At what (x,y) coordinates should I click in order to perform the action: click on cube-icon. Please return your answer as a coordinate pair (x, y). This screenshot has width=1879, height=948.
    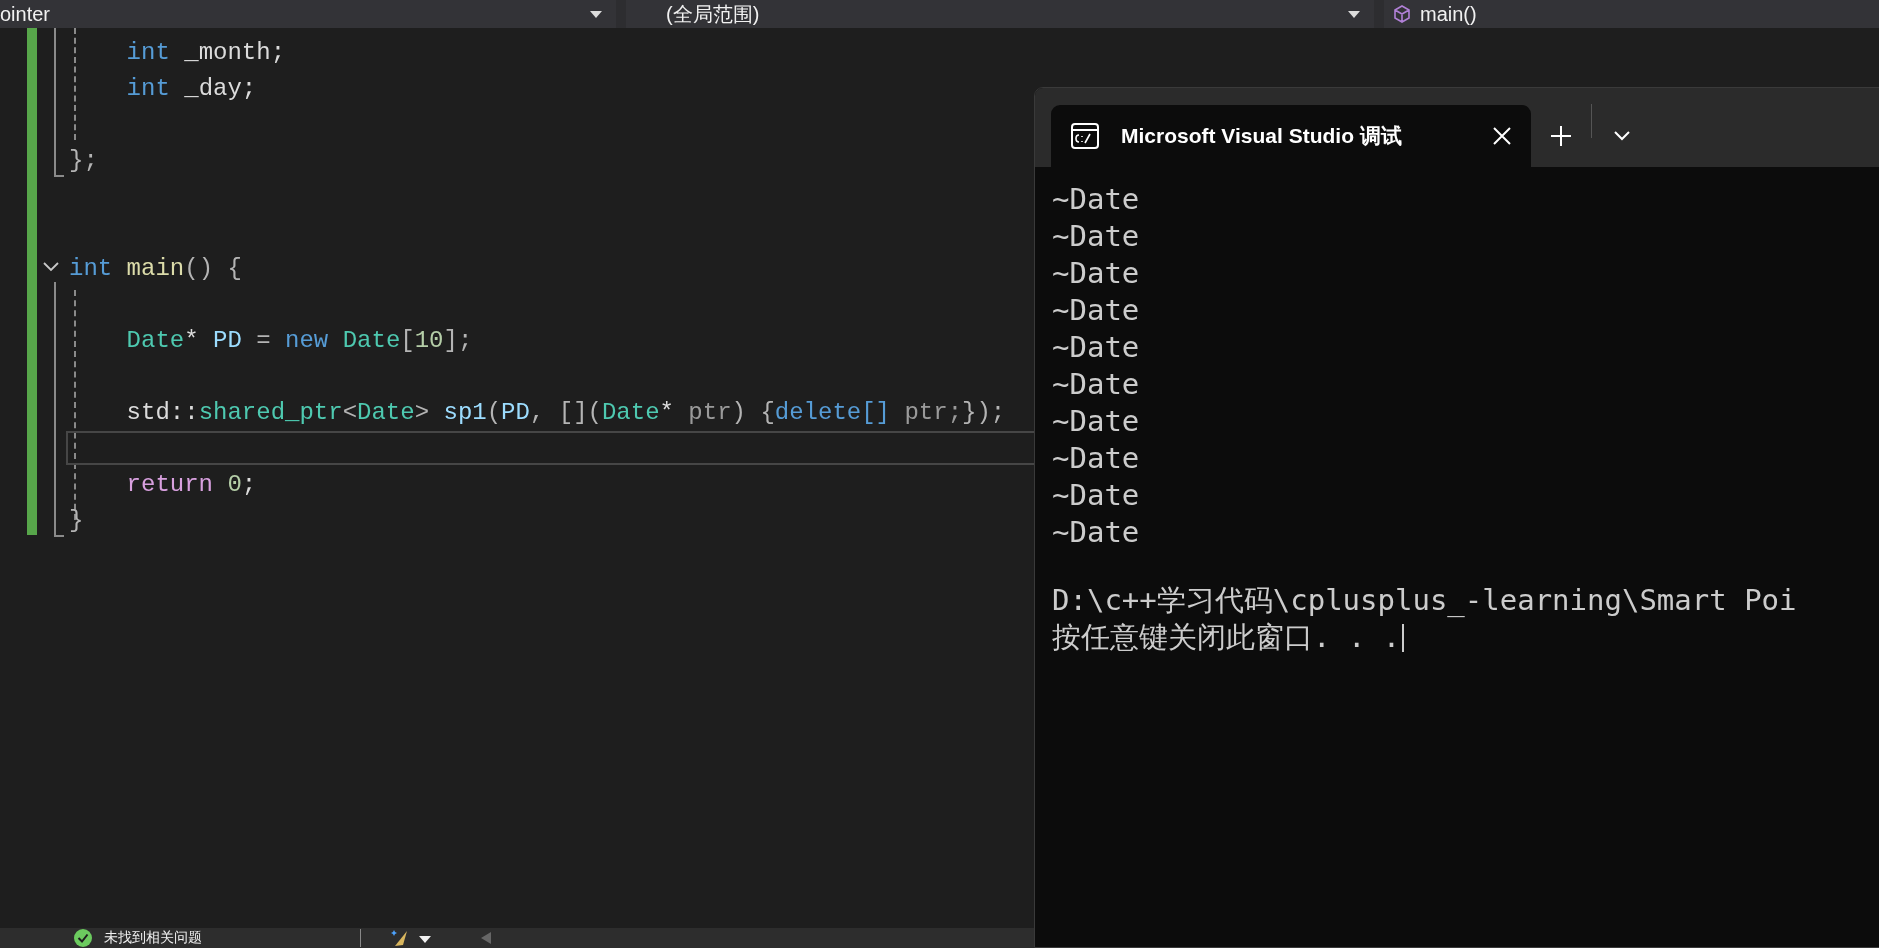
    Looking at the image, I should click on (1402, 14).